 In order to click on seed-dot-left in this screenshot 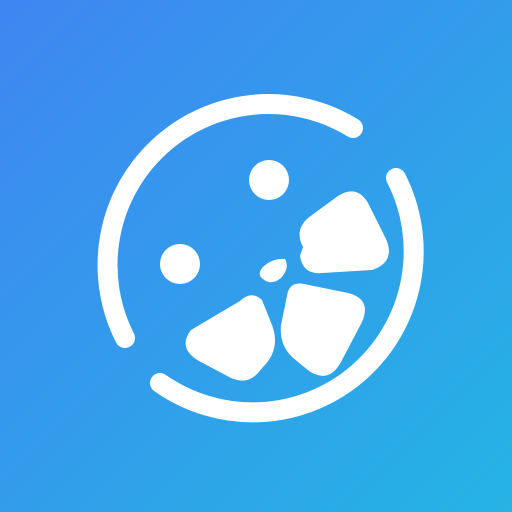, I will do `click(180, 264)`.